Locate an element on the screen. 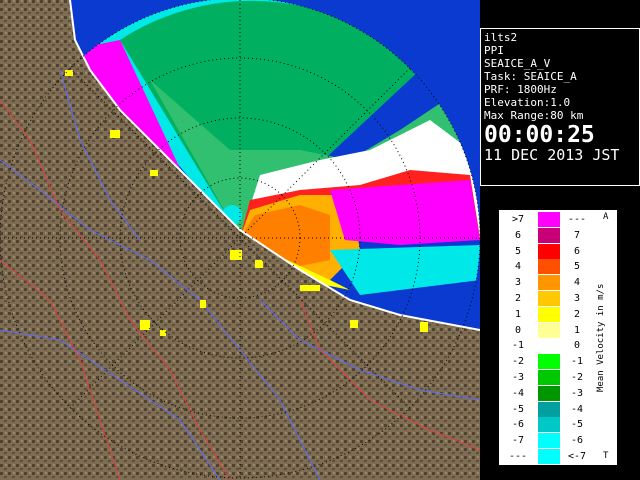 The width and height of the screenshot is (640, 480). legend-row-high: 7 is located at coordinates (577, 235).